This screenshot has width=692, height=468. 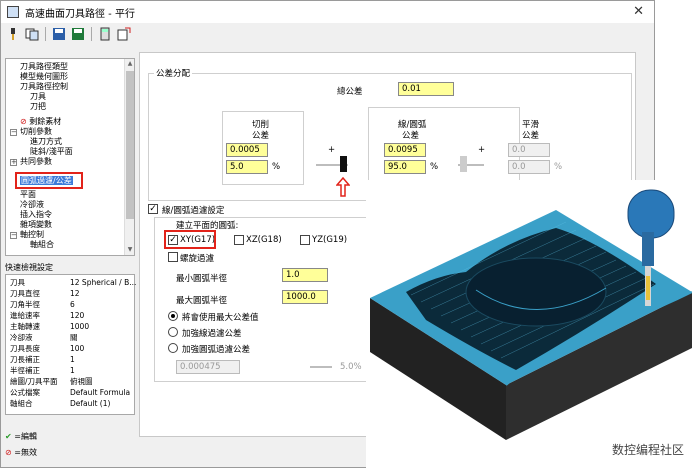 I want to click on toolbar, so click(x=327, y=34).